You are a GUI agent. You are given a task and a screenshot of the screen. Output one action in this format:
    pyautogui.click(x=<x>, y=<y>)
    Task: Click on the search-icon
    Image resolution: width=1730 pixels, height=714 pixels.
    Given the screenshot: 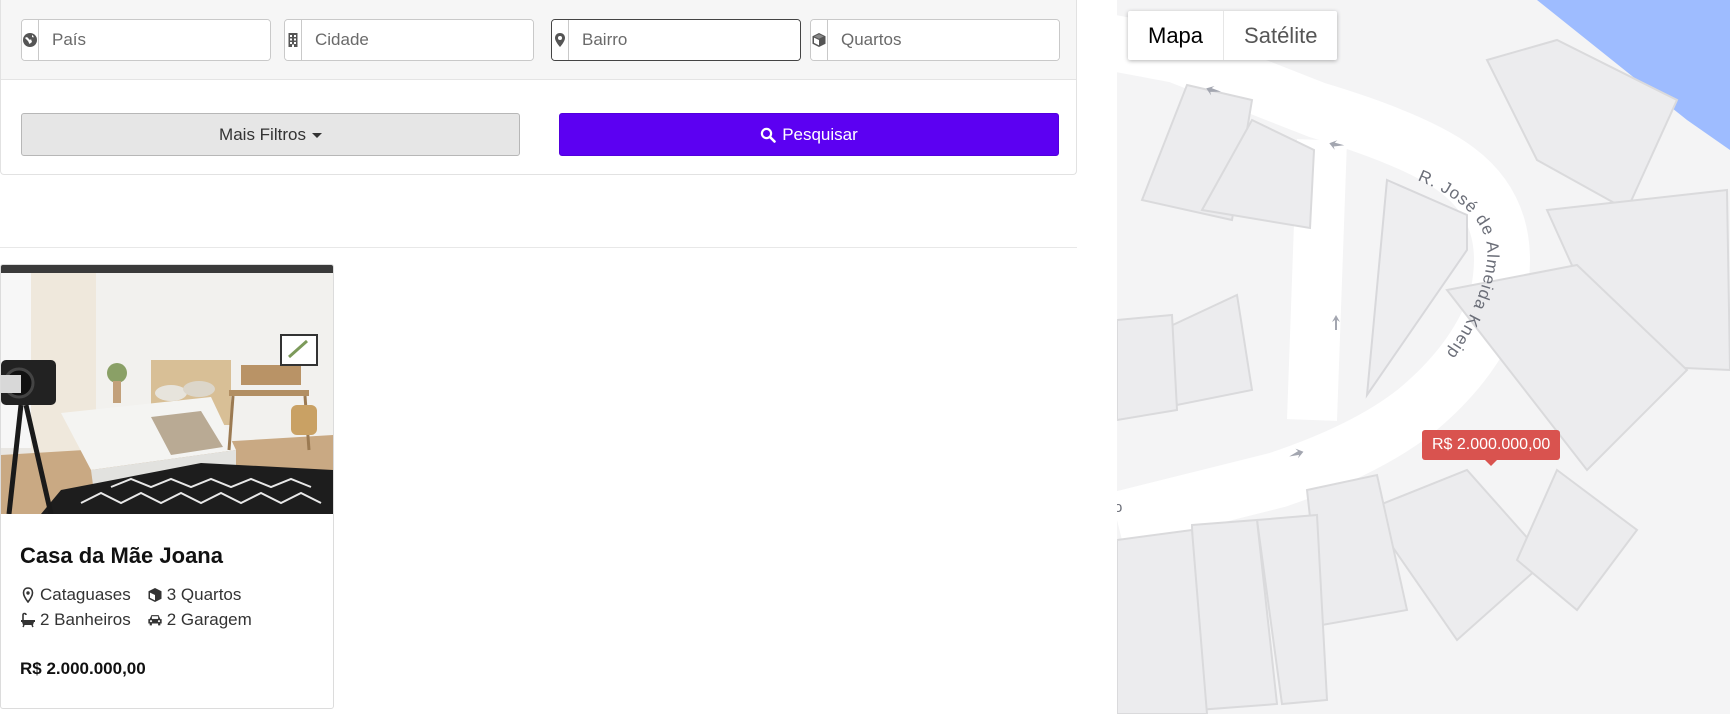 What is the action you would take?
    pyautogui.click(x=768, y=135)
    